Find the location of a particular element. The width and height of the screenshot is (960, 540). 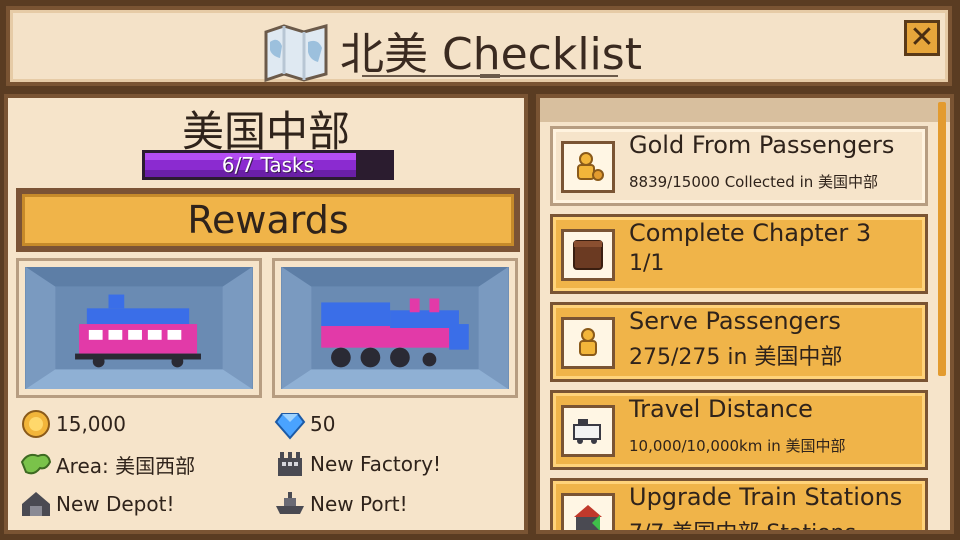

close-button: ✕ is located at coordinates (922, 38).